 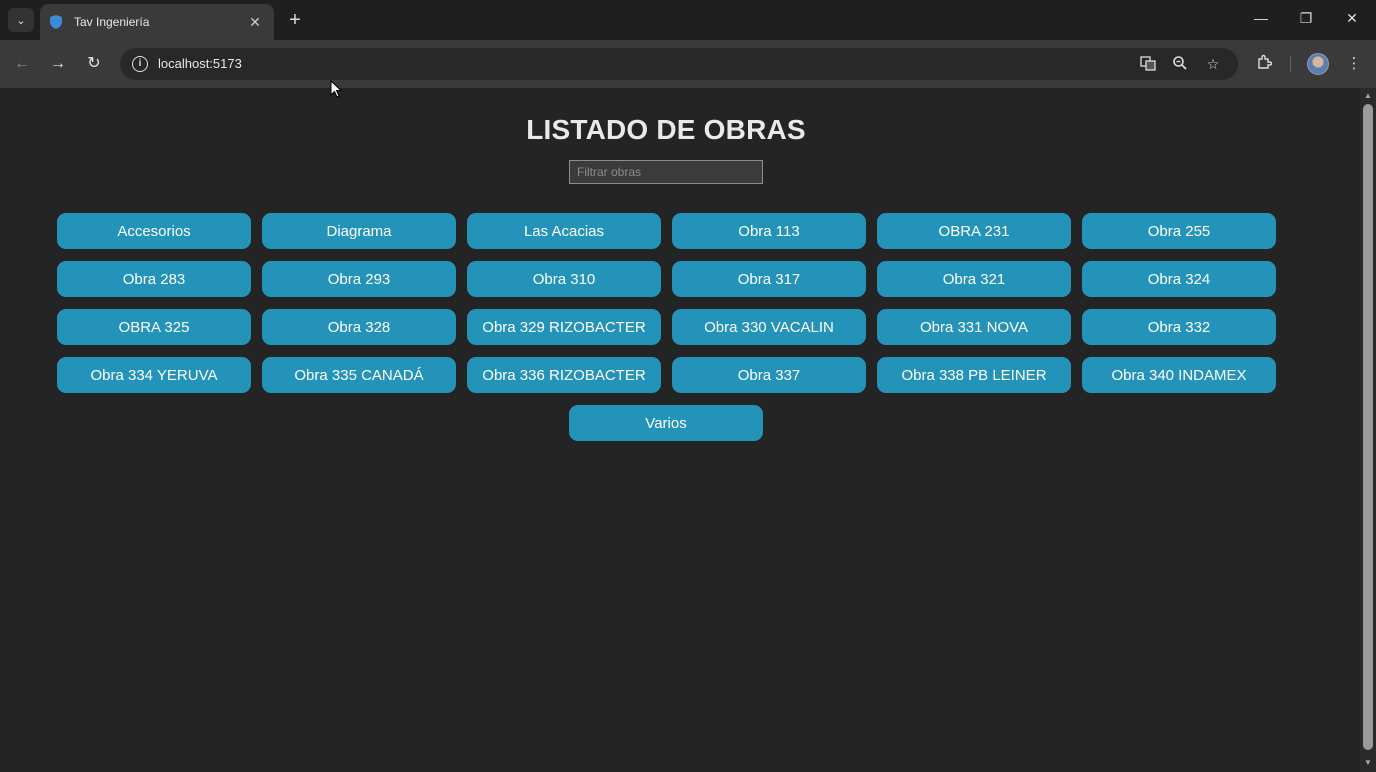 I want to click on obra-button: Obra 321, so click(x=974, y=279).